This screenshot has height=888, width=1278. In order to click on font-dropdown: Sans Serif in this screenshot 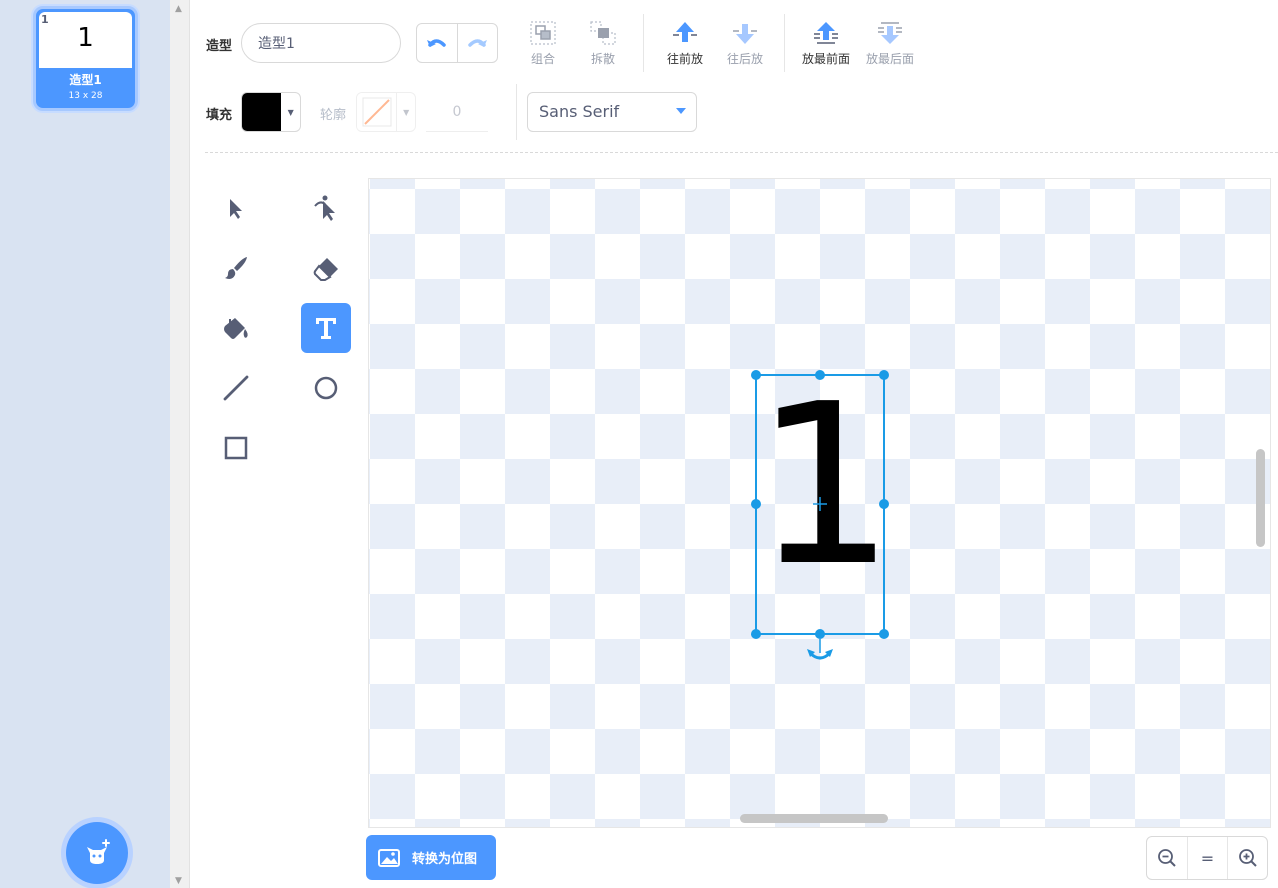, I will do `click(612, 112)`.